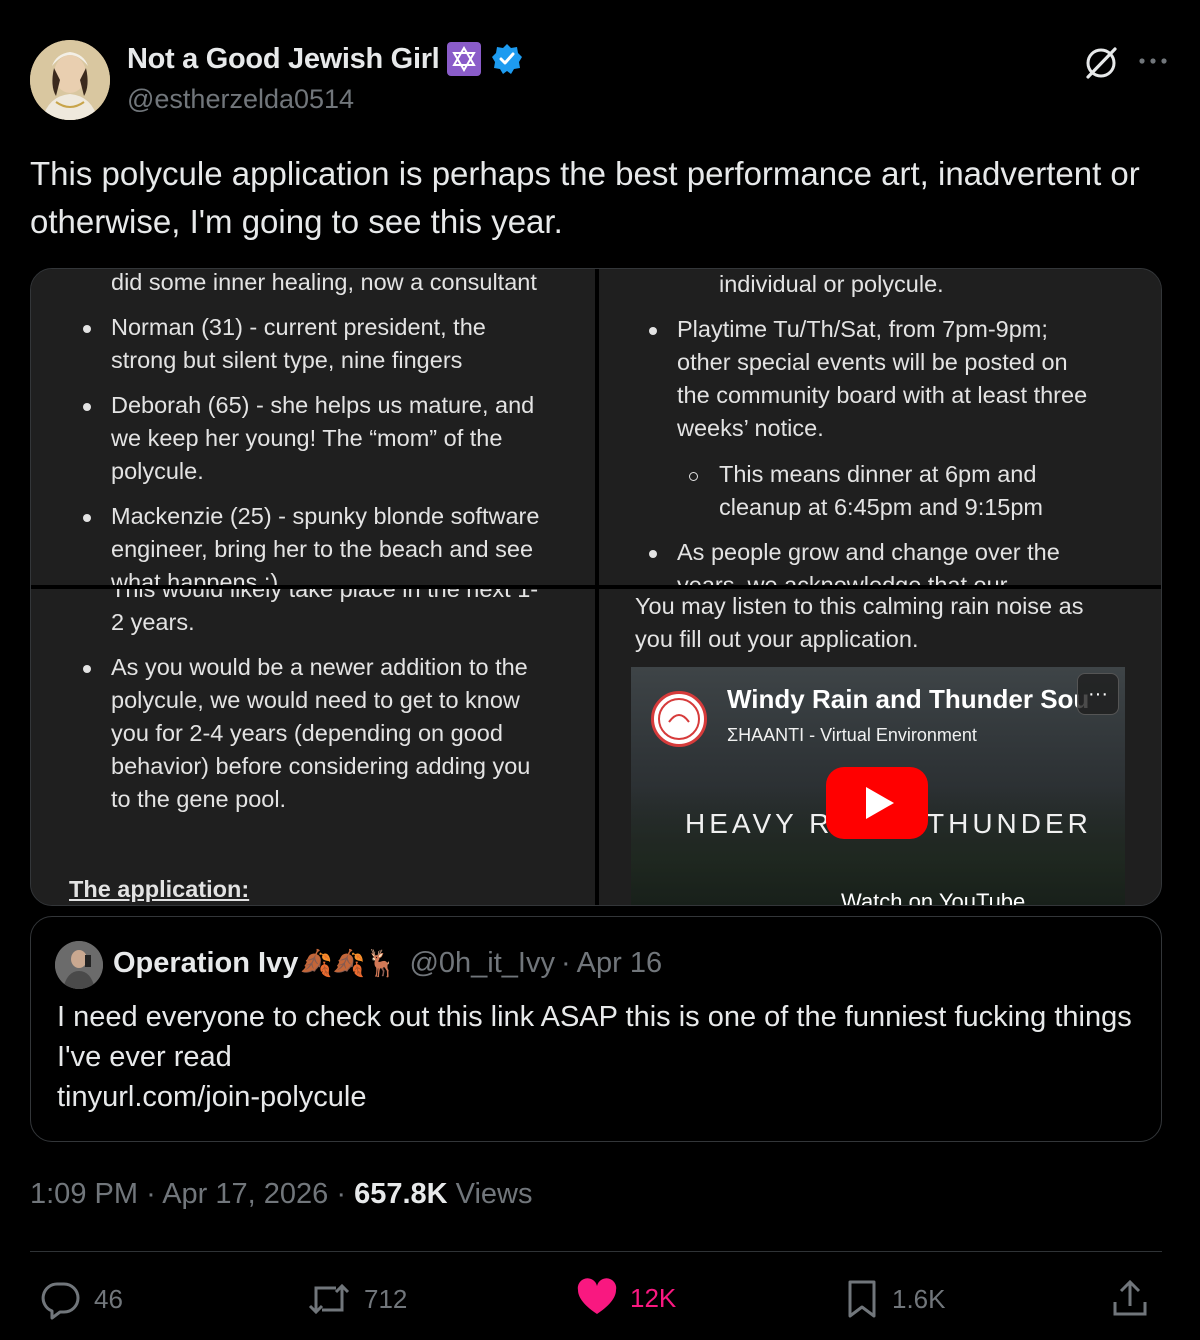 This screenshot has height=1340, width=1200. Describe the element at coordinates (240, 99) in the screenshot. I see `author-handle: @estherzelda0514` at that location.